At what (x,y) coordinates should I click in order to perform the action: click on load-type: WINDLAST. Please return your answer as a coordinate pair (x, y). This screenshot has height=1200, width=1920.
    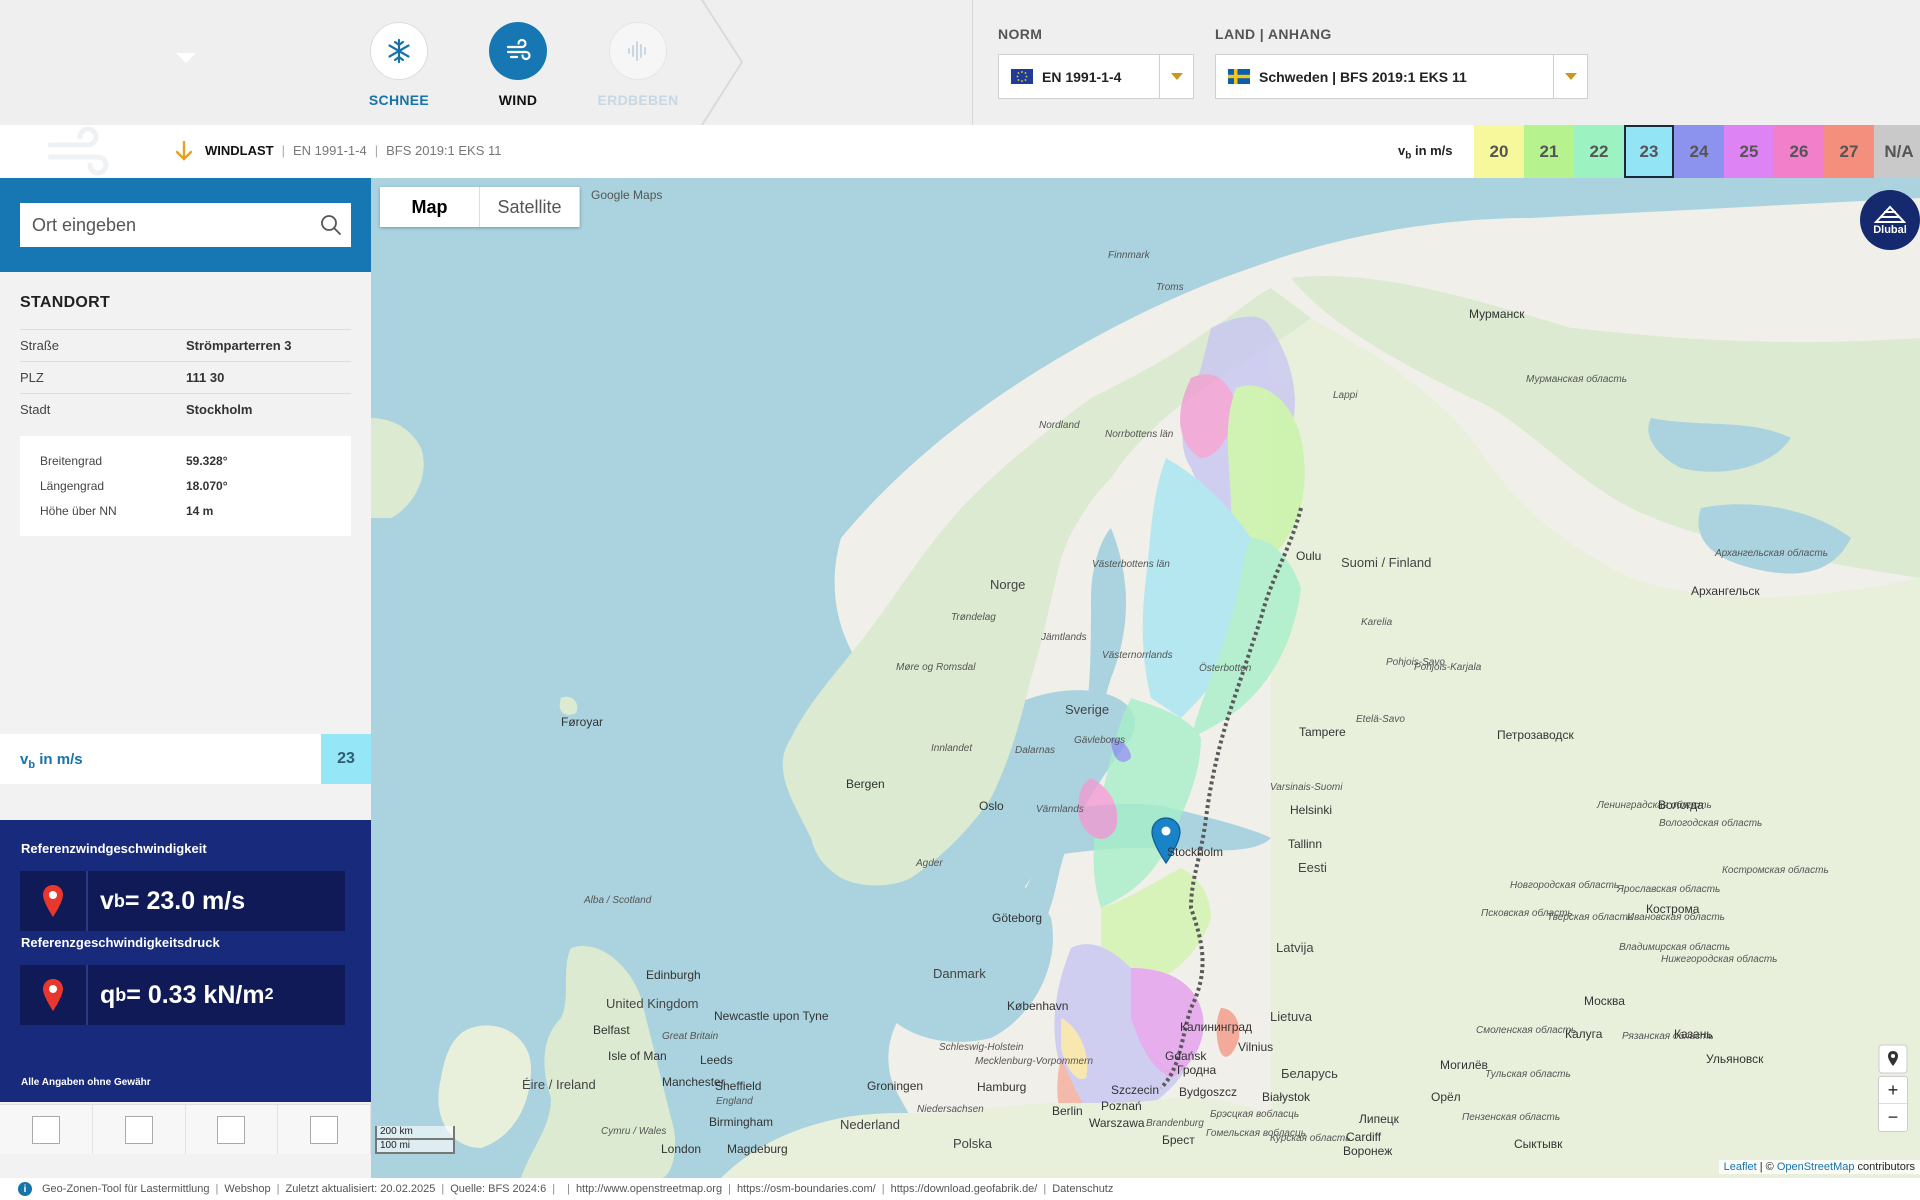
    Looking at the image, I should click on (239, 150).